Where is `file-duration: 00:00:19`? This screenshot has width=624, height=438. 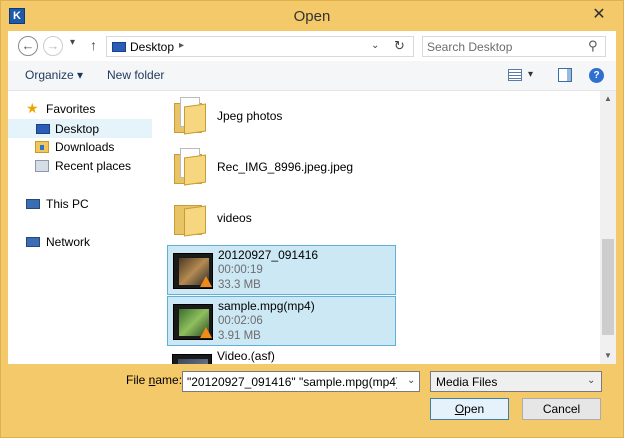
file-duration: 00:00:19 is located at coordinates (240, 270).